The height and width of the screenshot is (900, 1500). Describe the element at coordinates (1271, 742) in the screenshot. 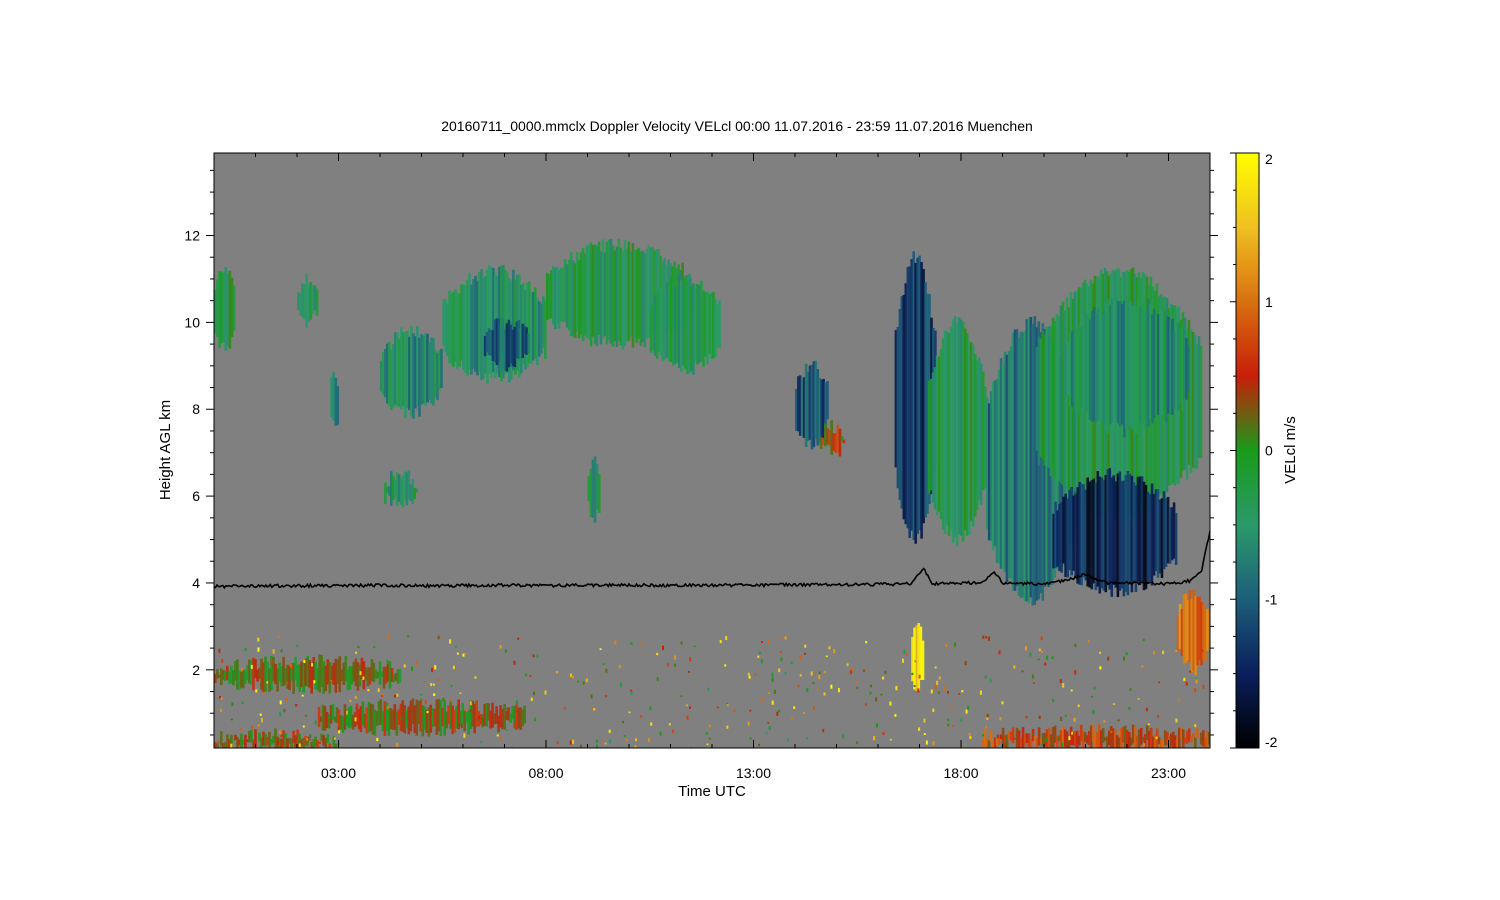

I see `colorbar-tick-label: -2` at that location.